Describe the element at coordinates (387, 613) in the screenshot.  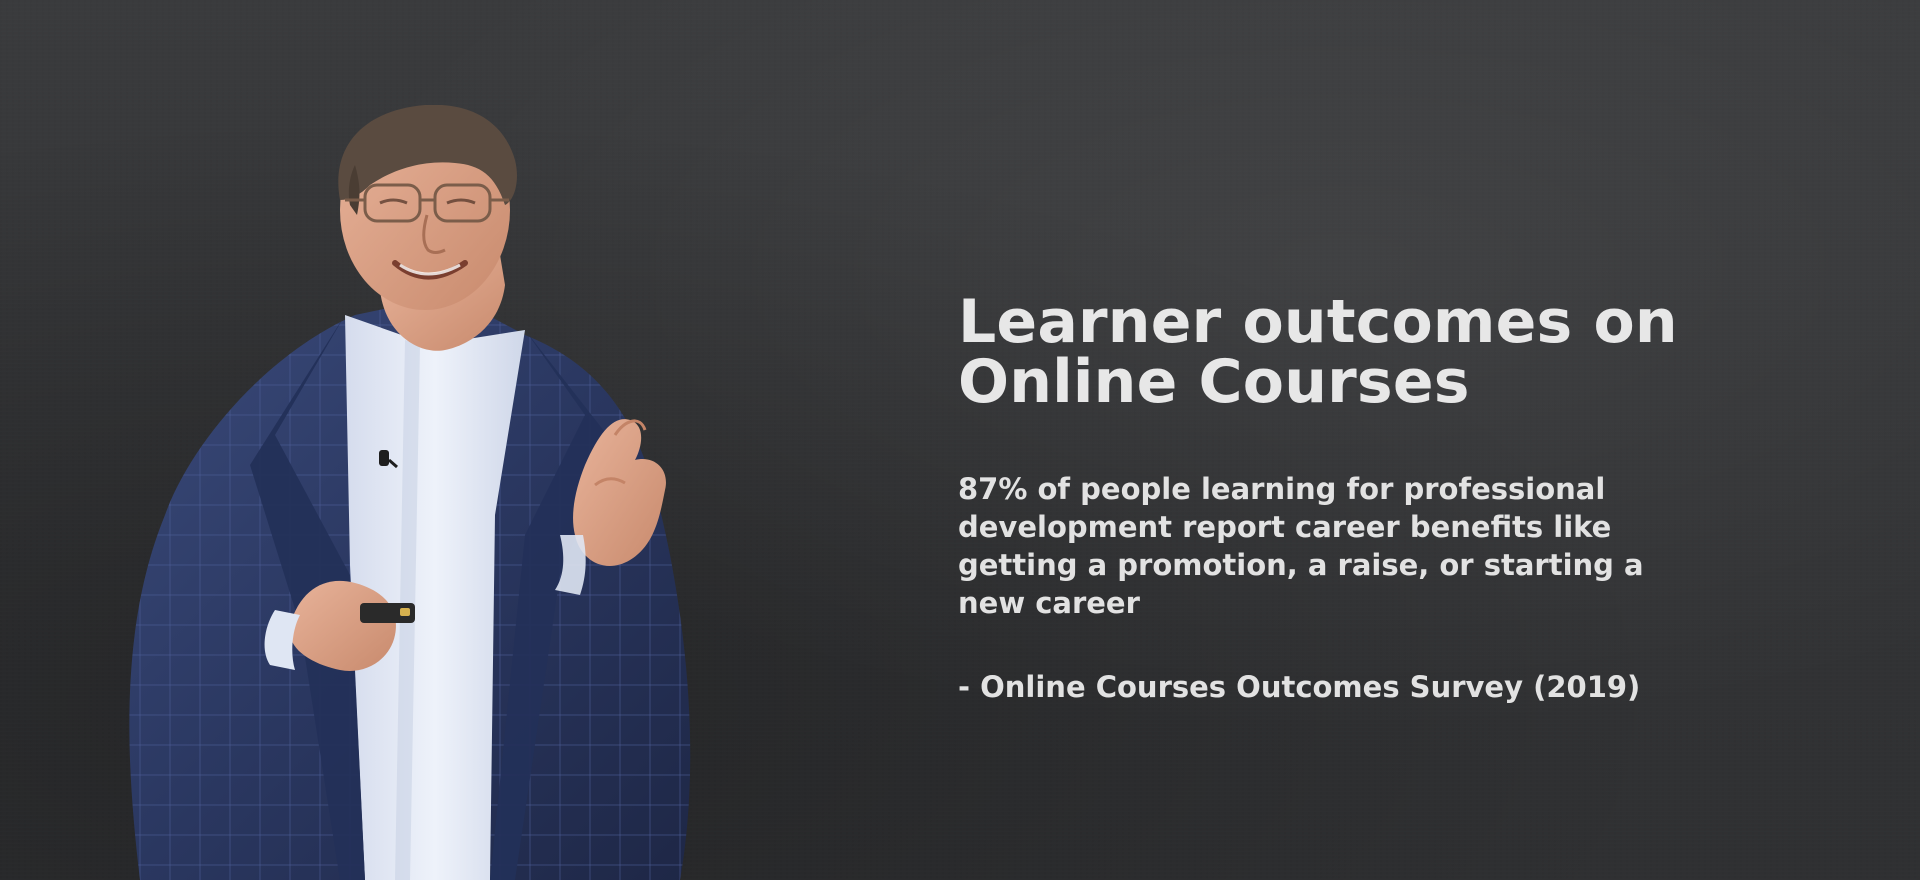
I see `remote-icon` at that location.